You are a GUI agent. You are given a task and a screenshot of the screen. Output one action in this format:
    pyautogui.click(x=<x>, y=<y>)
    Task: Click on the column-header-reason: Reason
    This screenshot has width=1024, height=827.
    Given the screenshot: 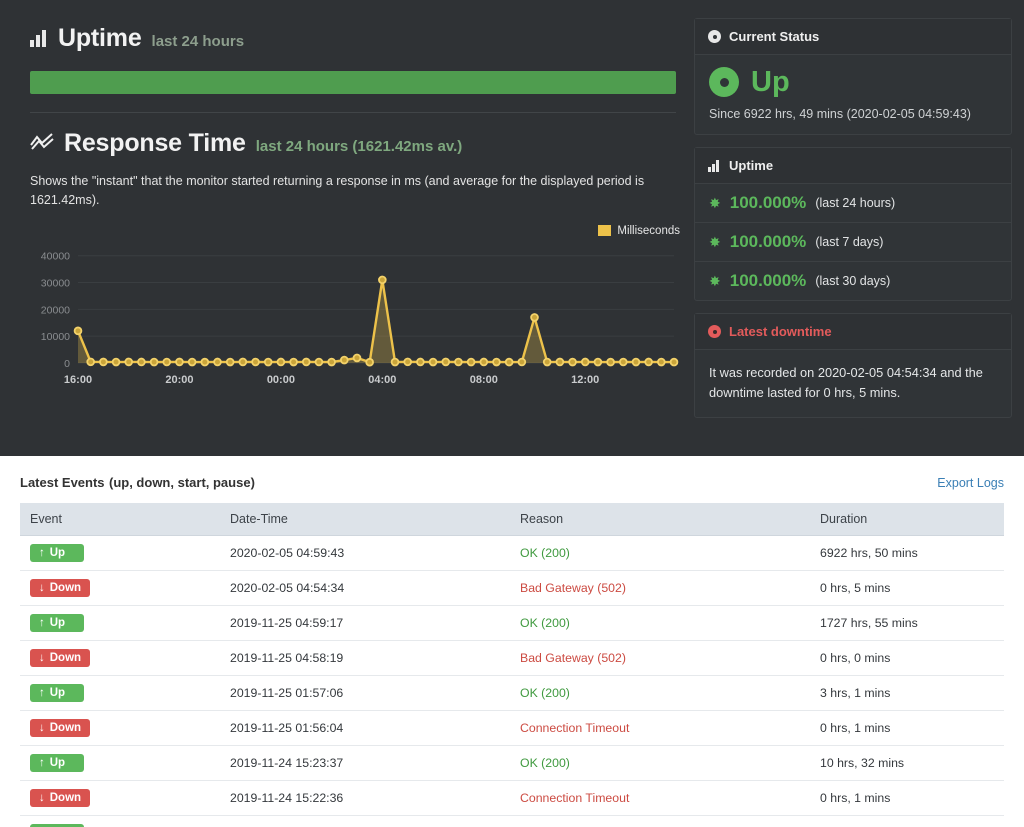 What is the action you would take?
    pyautogui.click(x=660, y=519)
    